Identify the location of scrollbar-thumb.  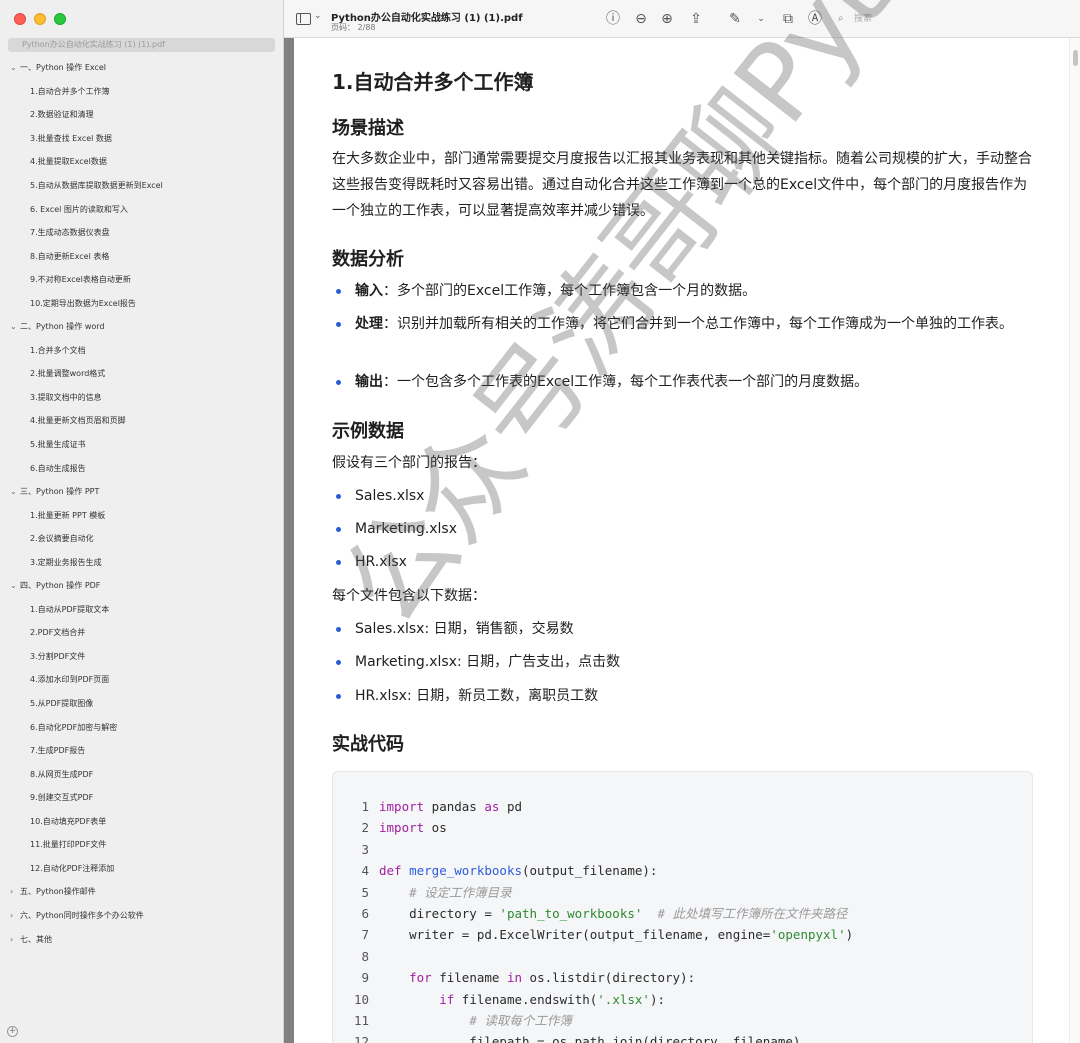
(1075, 58).